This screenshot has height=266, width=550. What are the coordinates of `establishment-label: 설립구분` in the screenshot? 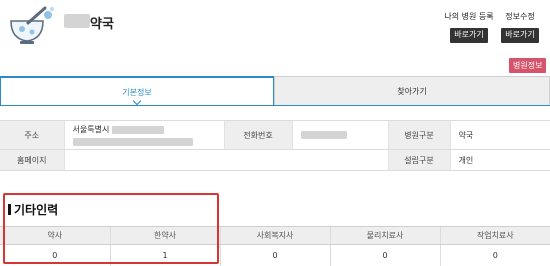 It's located at (418, 160).